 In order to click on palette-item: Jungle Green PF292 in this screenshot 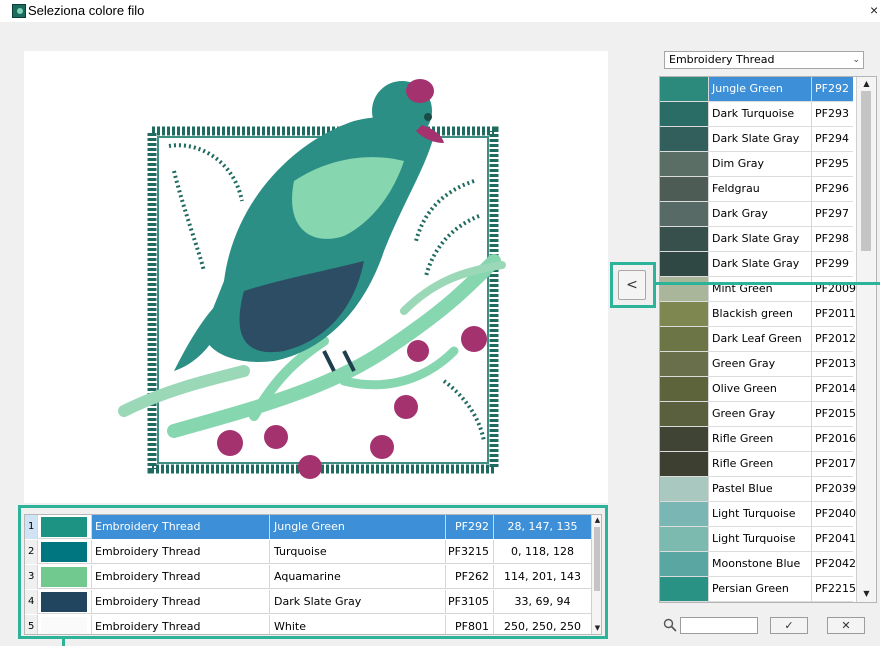, I will do `click(756, 89)`.